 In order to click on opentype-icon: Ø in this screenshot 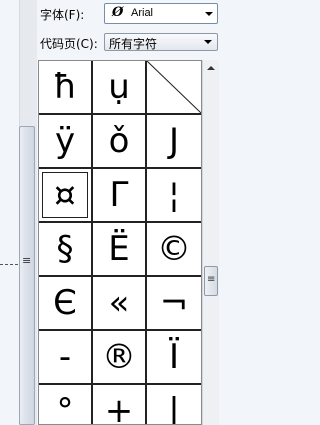, I will do `click(118, 12)`.